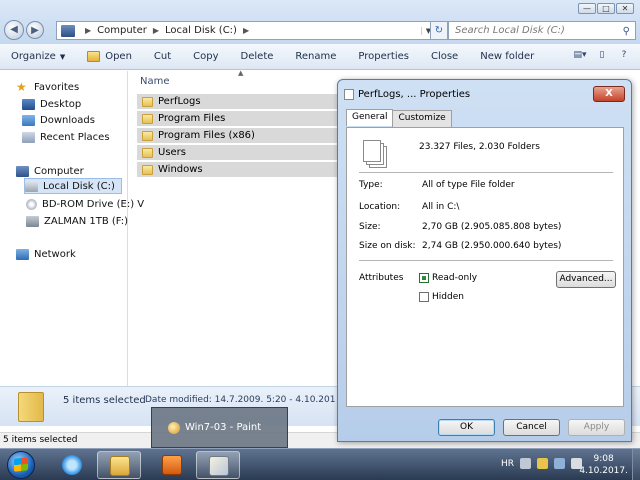  Describe the element at coordinates (218, 465) in the screenshot. I see `taskbar-paint` at that location.